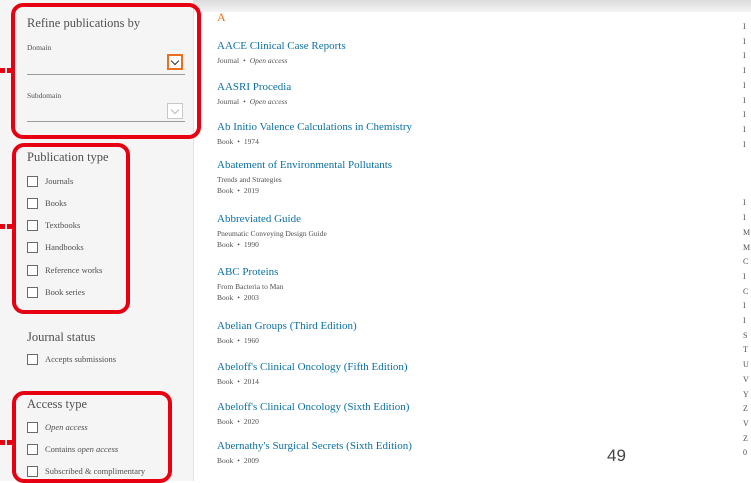 The image size is (751, 483). Describe the element at coordinates (745, 453) in the screenshot. I see `cropped-text-glyph: 0` at that location.